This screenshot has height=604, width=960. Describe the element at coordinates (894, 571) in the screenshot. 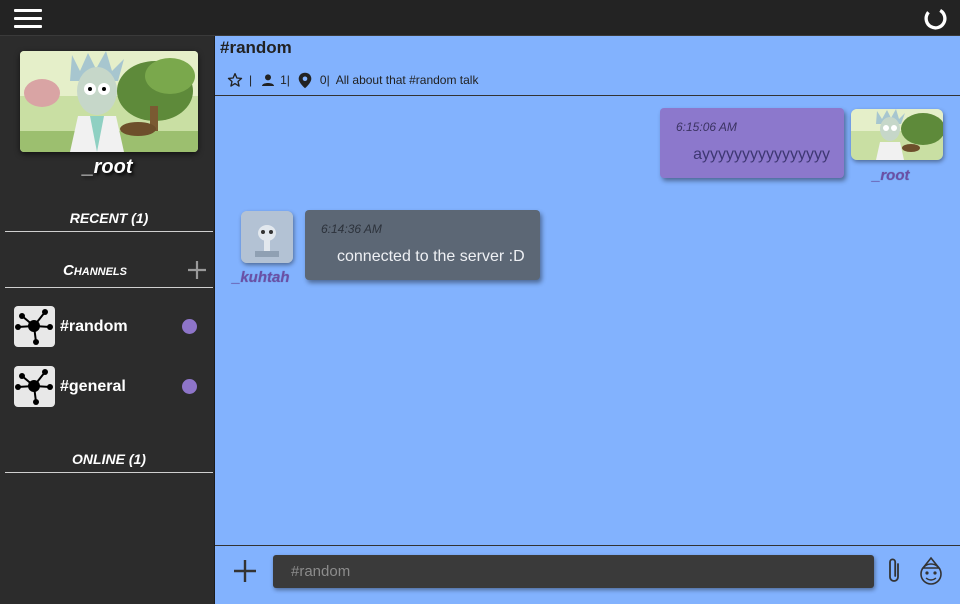

I see `paperclip-icon` at that location.